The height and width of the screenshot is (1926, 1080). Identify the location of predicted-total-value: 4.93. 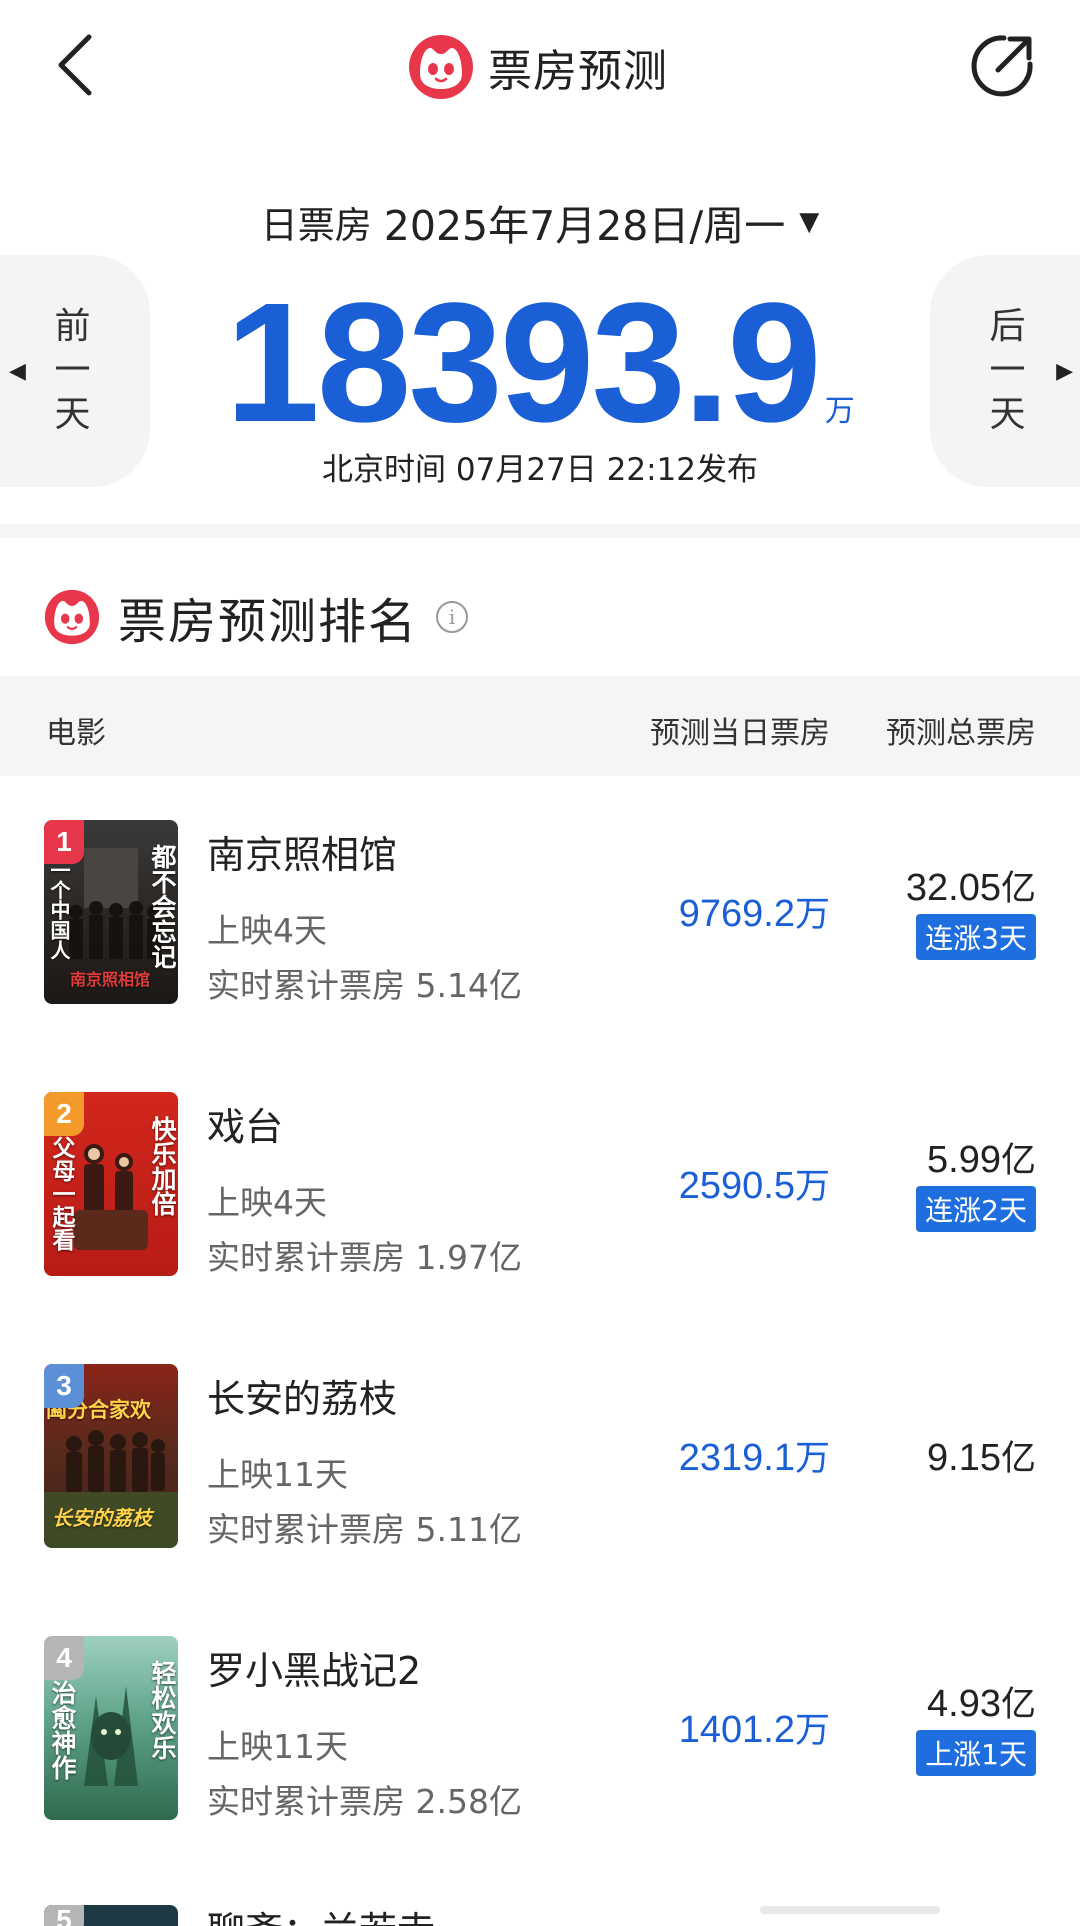
(964, 1704).